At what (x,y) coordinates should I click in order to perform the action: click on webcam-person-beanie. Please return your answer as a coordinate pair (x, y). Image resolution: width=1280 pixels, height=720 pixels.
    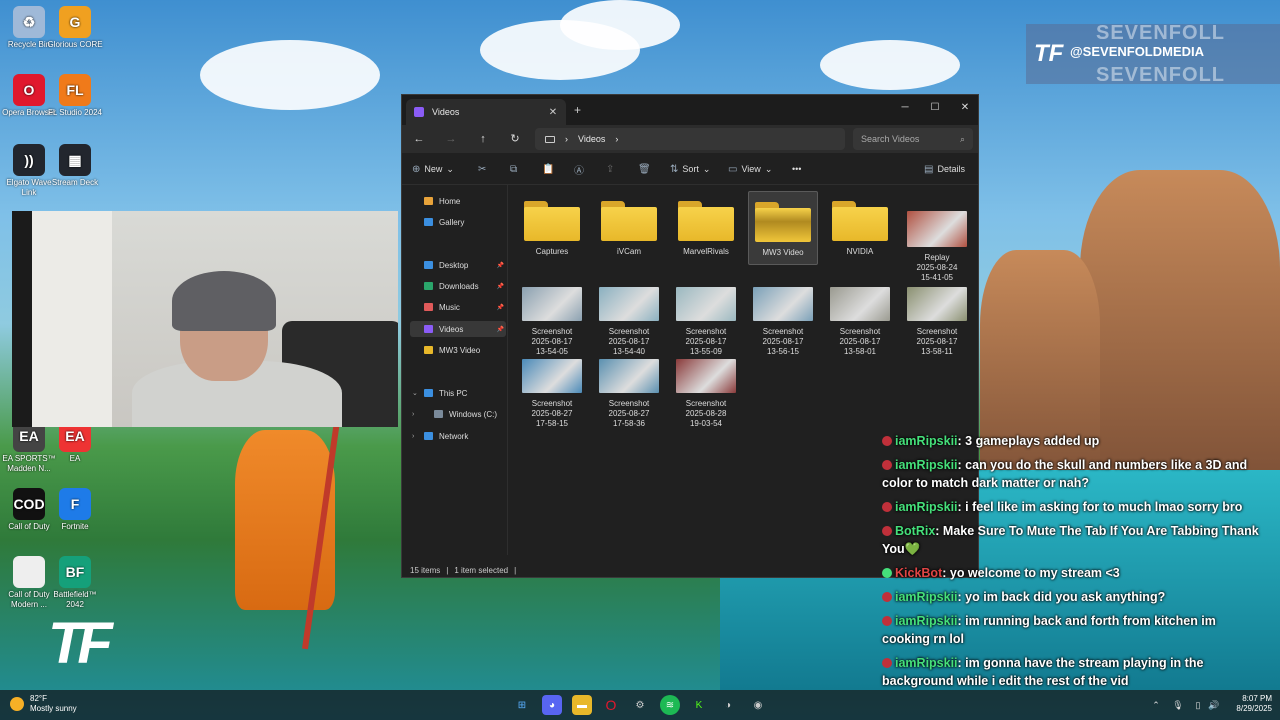
    Looking at the image, I should click on (224, 301).